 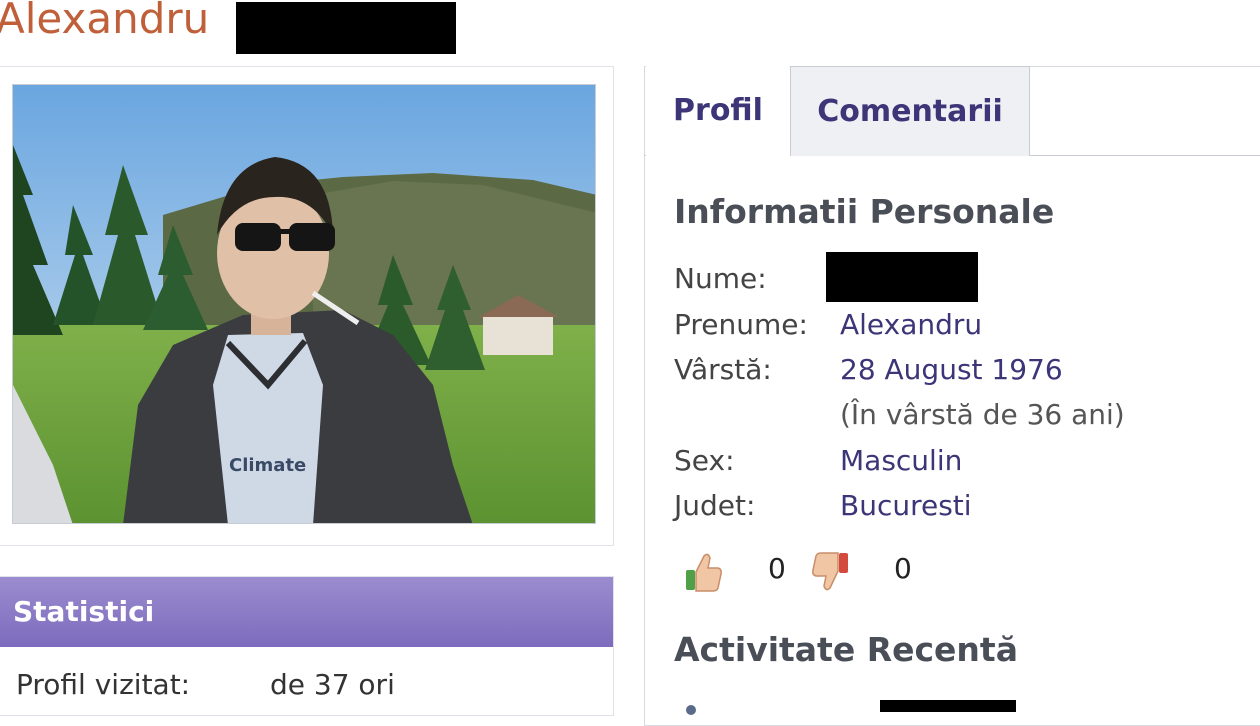 I want to click on personal-info-title: Informatii Personale, so click(x=864, y=211).